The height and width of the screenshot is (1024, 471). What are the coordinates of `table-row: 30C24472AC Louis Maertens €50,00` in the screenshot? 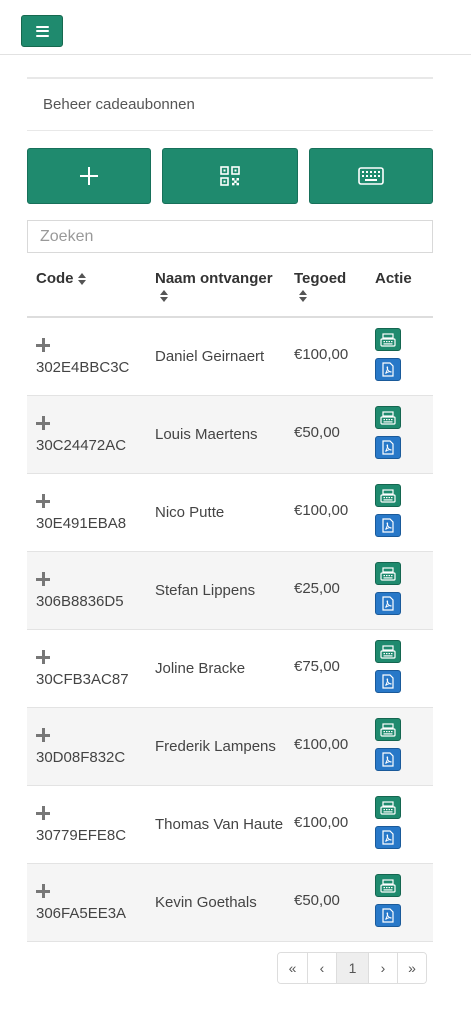 It's located at (230, 435).